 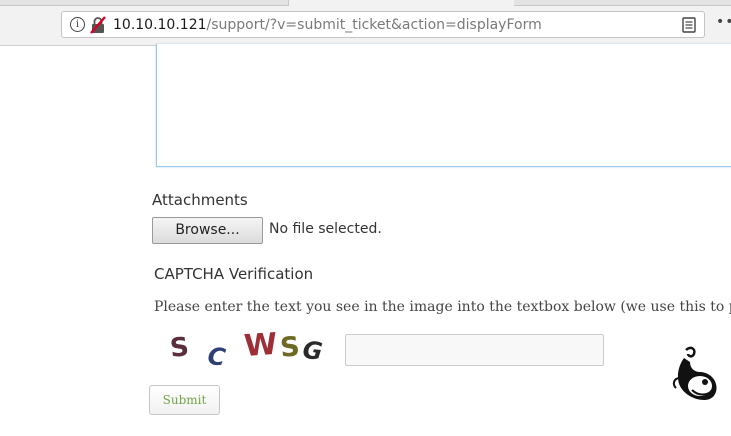 I want to click on captcha-char-3: W, so click(x=260, y=345).